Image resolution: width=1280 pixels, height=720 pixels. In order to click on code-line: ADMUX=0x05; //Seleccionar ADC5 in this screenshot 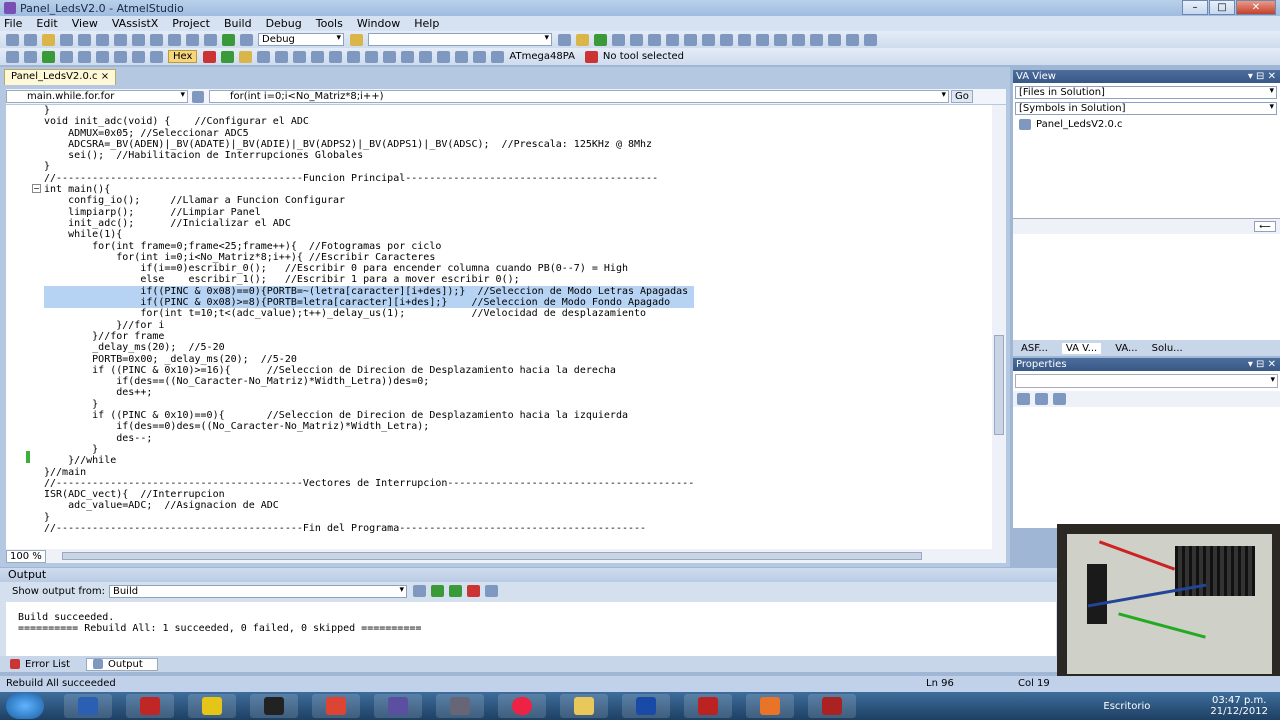, I will do `click(369, 133)`.